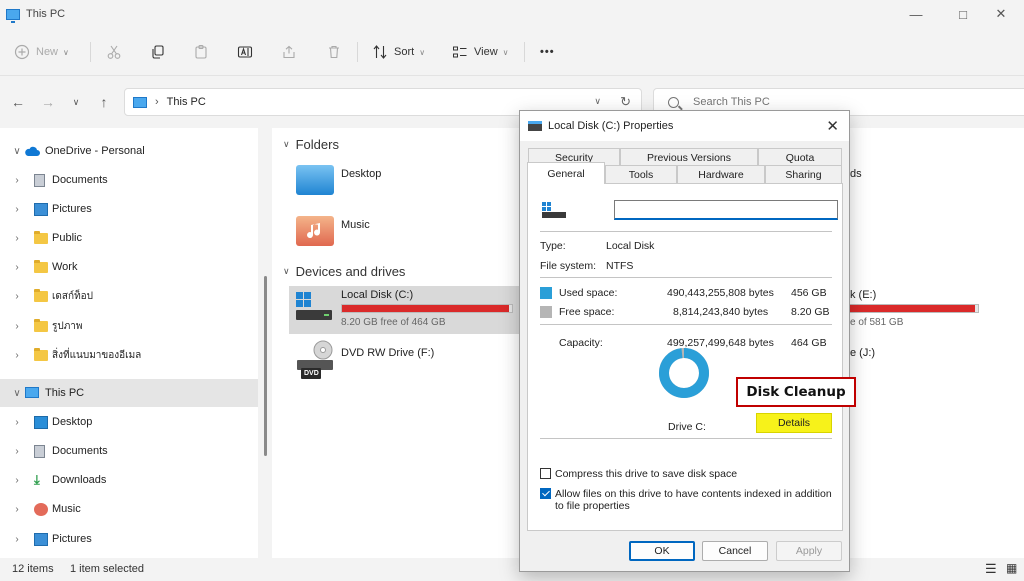 Image resolution: width=1024 pixels, height=581 pixels. I want to click on view-label: View, so click(486, 52).